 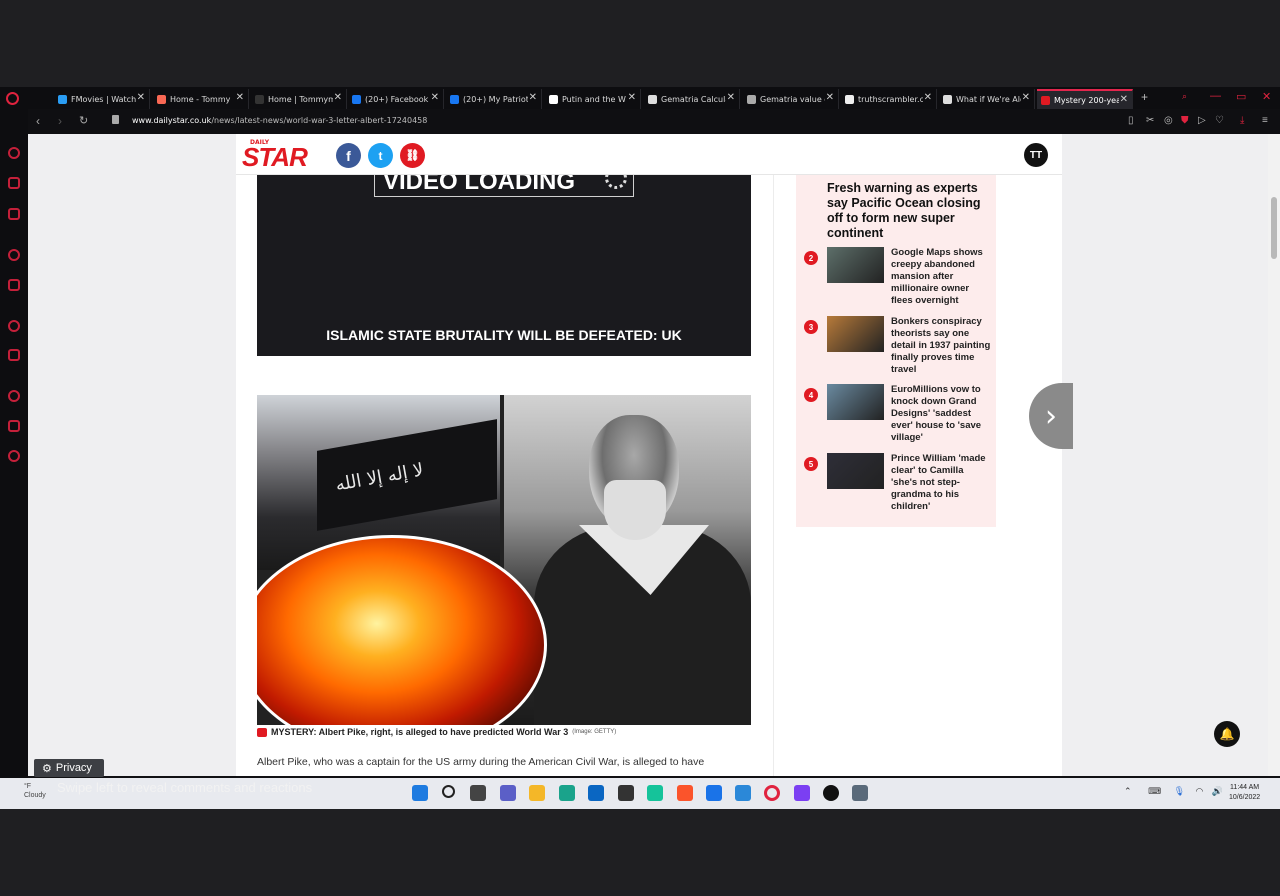 I want to click on task-view-icon, so click(x=478, y=793).